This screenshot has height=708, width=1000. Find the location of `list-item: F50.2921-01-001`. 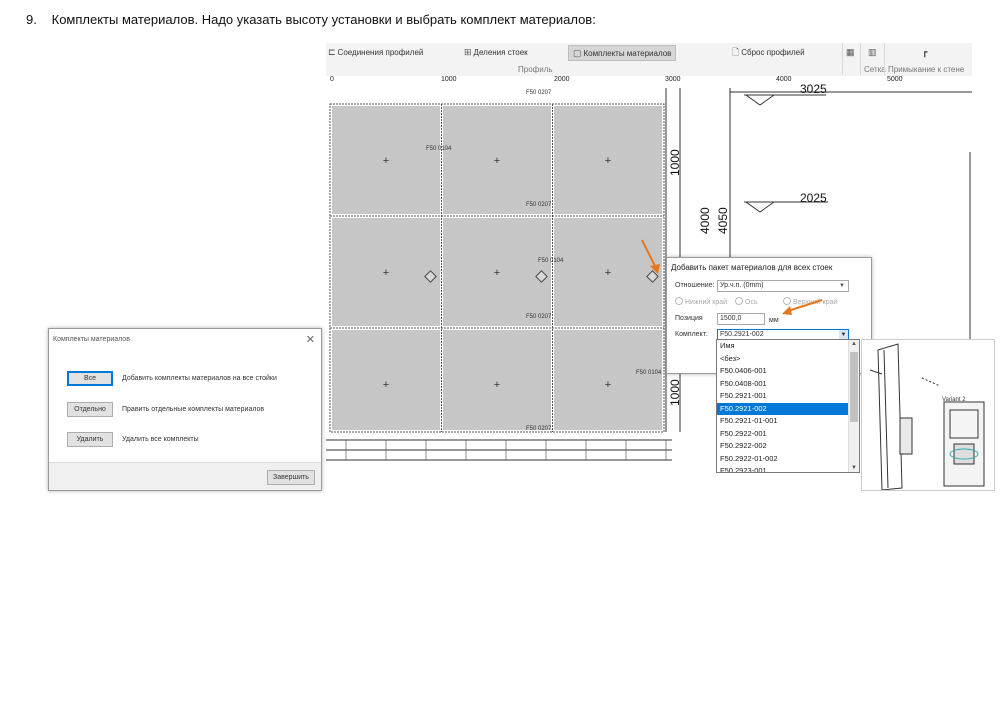

list-item: F50.2921-01-001 is located at coordinates (788, 421).